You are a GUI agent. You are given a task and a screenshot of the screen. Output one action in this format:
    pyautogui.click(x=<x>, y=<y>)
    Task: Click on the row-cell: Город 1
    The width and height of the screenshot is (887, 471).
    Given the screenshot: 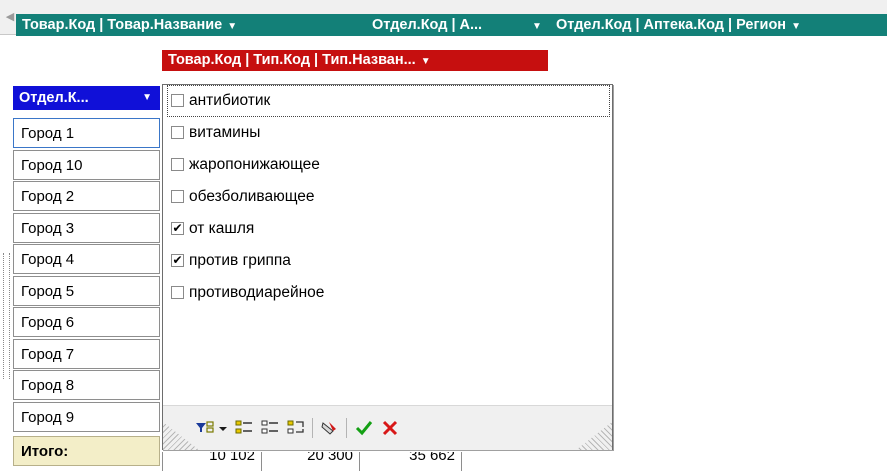 What is the action you would take?
    pyautogui.click(x=86, y=133)
    